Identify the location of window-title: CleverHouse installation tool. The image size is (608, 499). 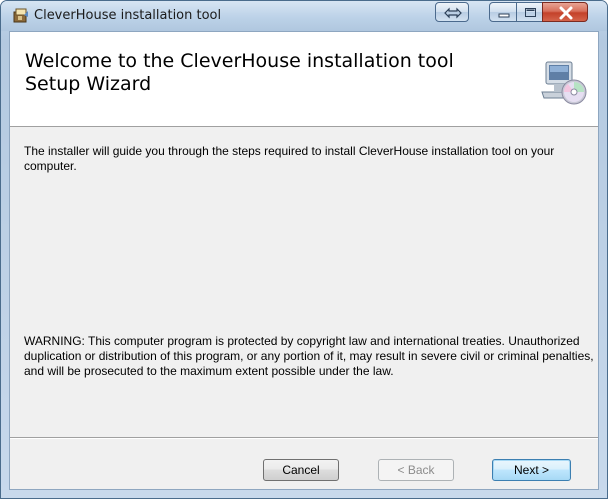
(128, 15).